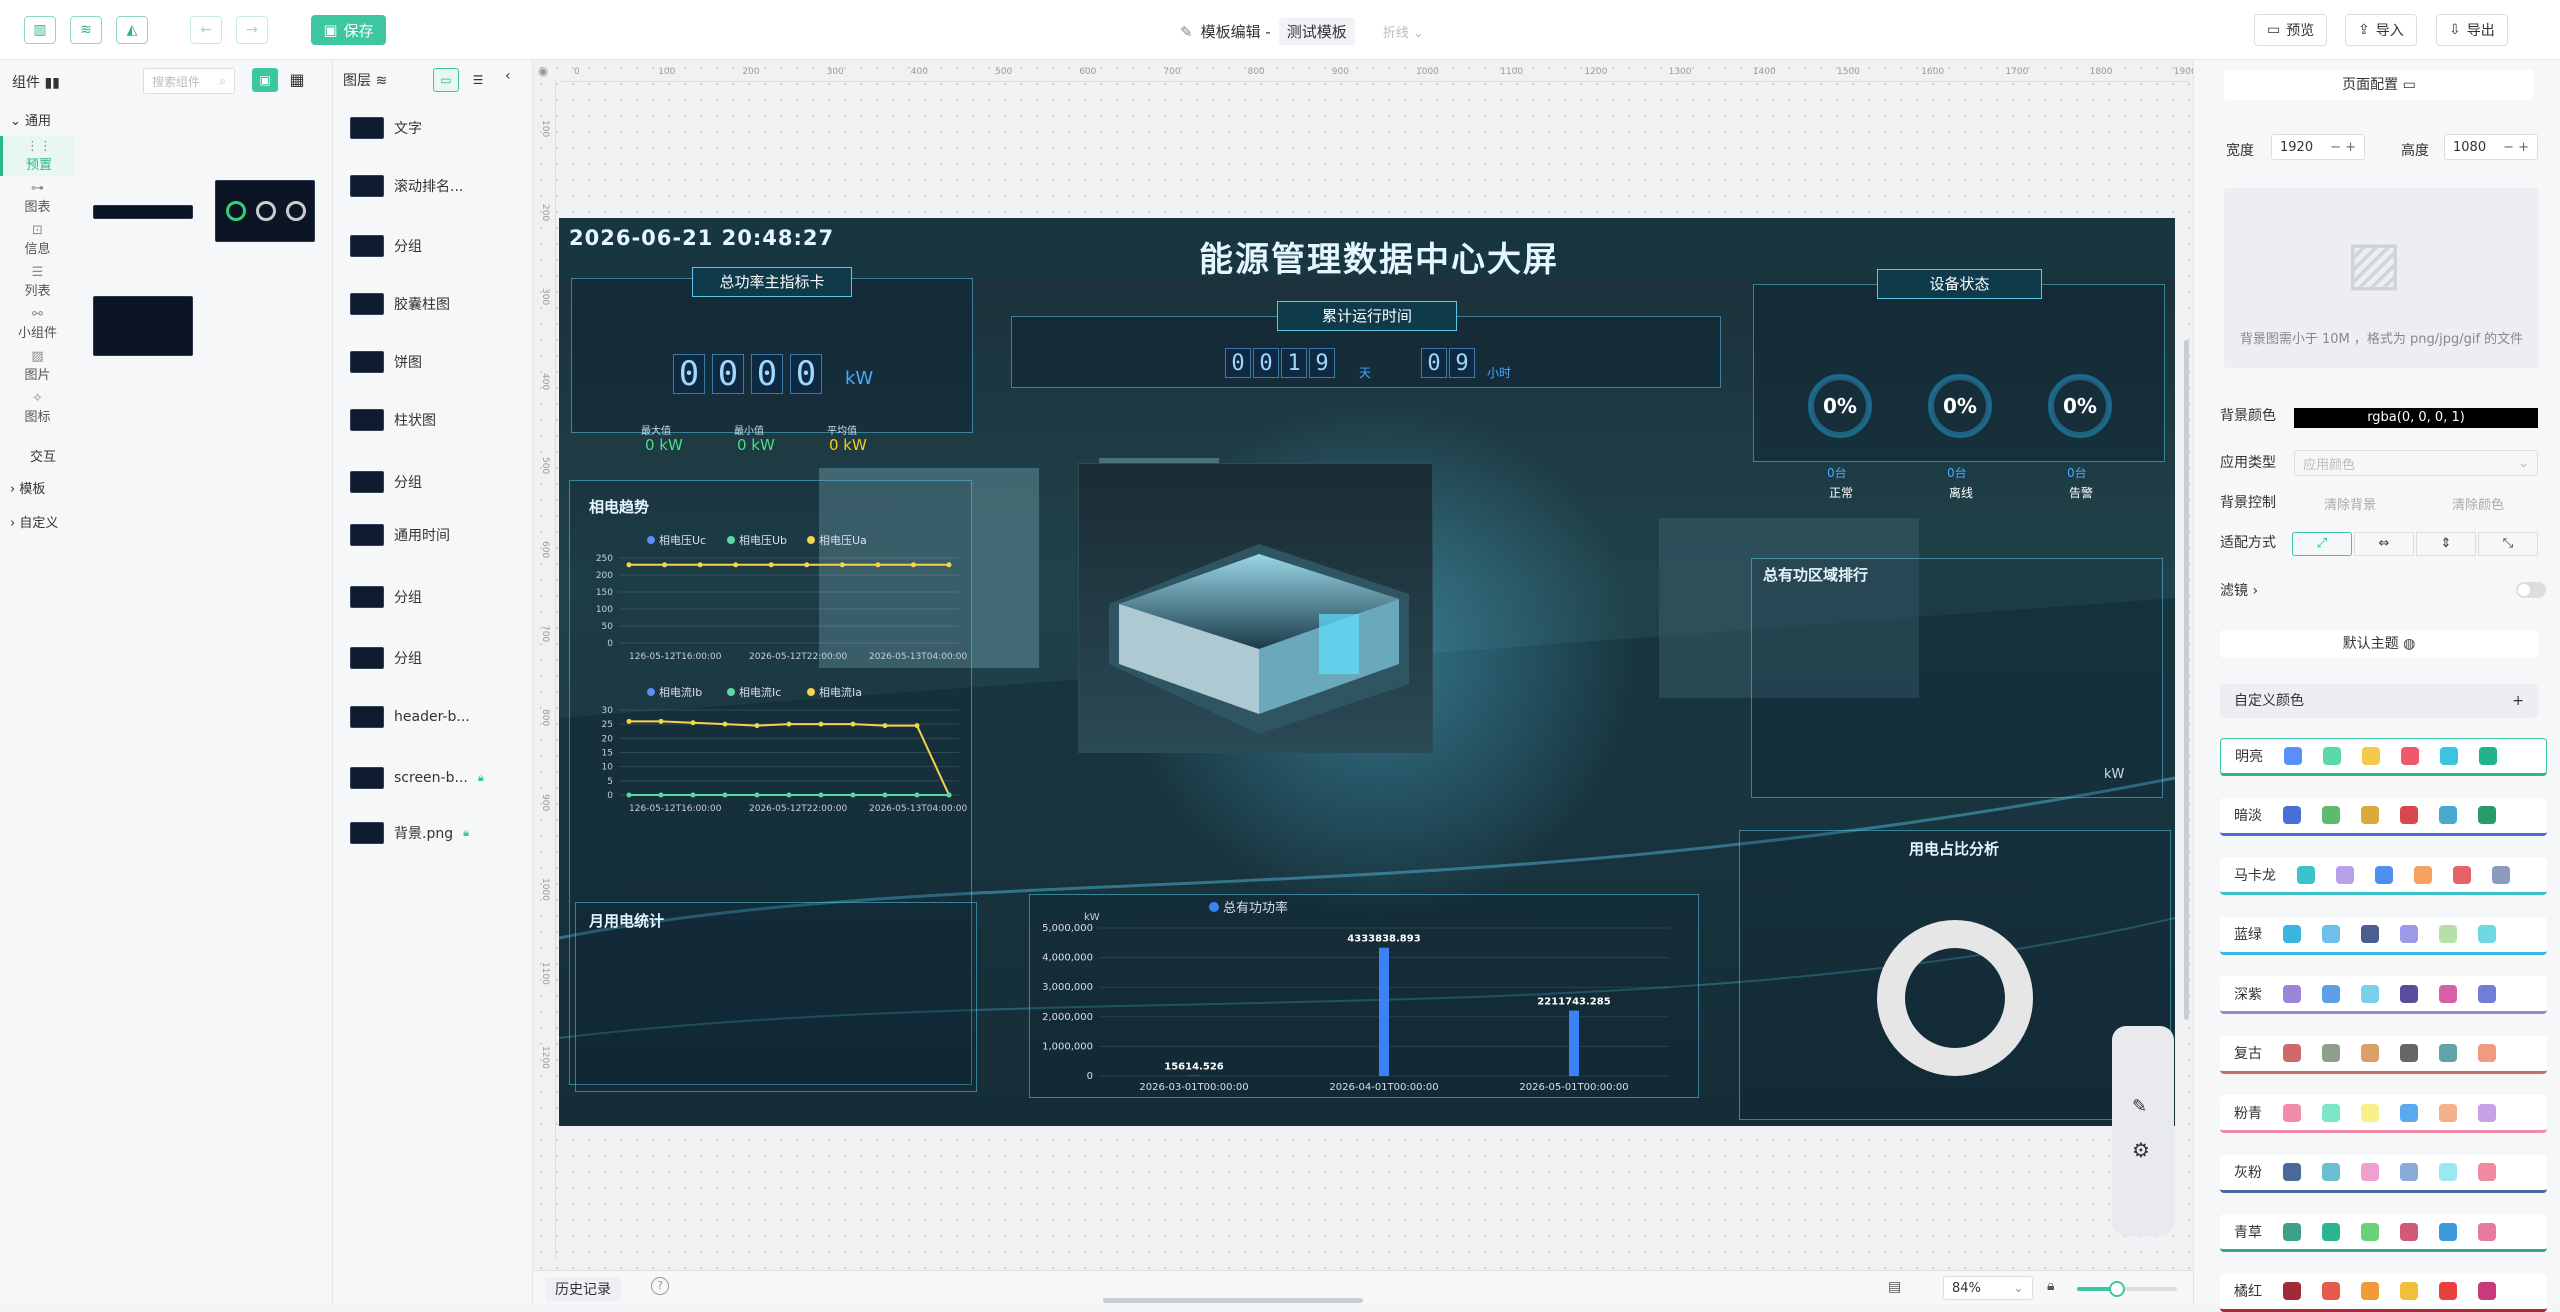 The image size is (2560, 1312). Describe the element at coordinates (2239, 590) in the screenshot. I see `filter-toggle: 滤镜 ›` at that location.